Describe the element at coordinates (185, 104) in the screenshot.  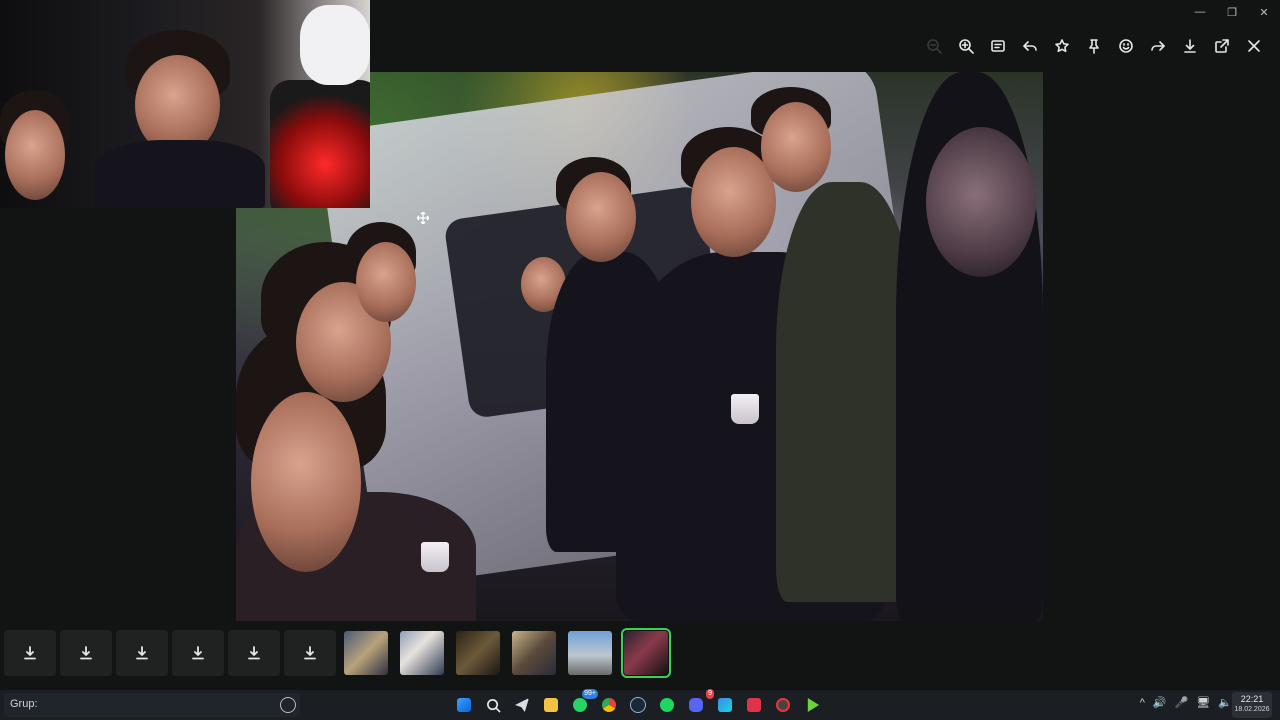
I see `webcam-overlay` at that location.